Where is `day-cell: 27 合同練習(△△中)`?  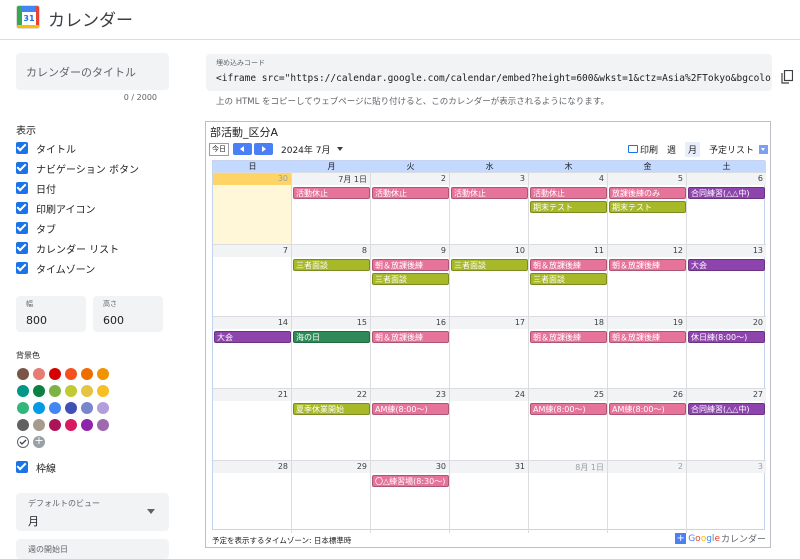
day-cell: 27 合同練習(△△中) is located at coordinates (726, 425).